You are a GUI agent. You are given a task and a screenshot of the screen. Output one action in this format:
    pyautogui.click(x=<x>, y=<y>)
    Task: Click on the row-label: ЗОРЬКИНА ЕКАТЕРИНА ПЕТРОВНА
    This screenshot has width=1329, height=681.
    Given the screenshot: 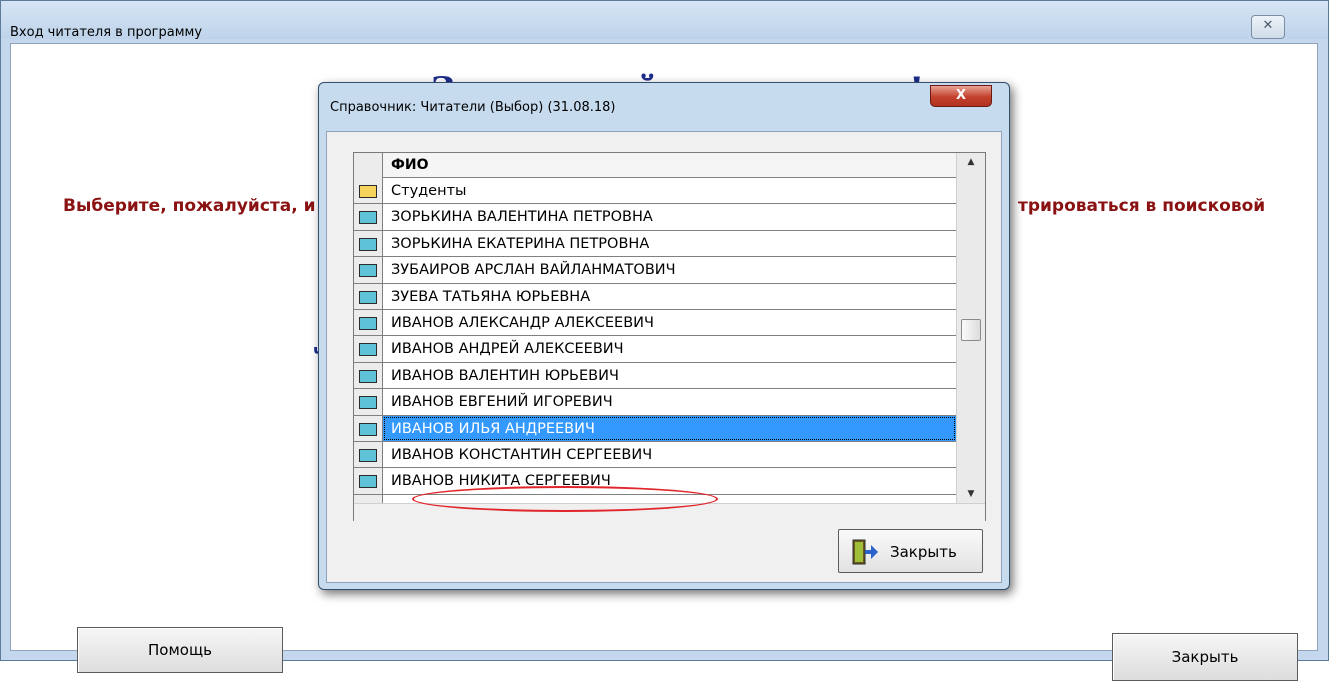 What is the action you would take?
    pyautogui.click(x=520, y=243)
    